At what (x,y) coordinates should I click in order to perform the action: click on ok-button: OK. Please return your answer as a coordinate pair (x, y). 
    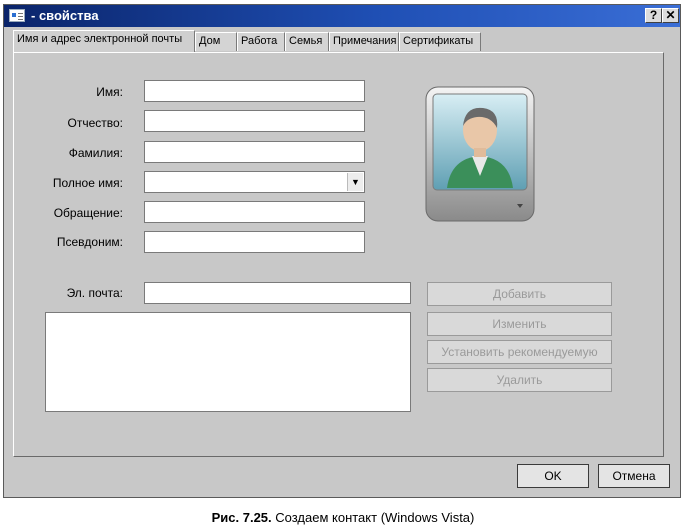
    Looking at the image, I should click on (553, 476).